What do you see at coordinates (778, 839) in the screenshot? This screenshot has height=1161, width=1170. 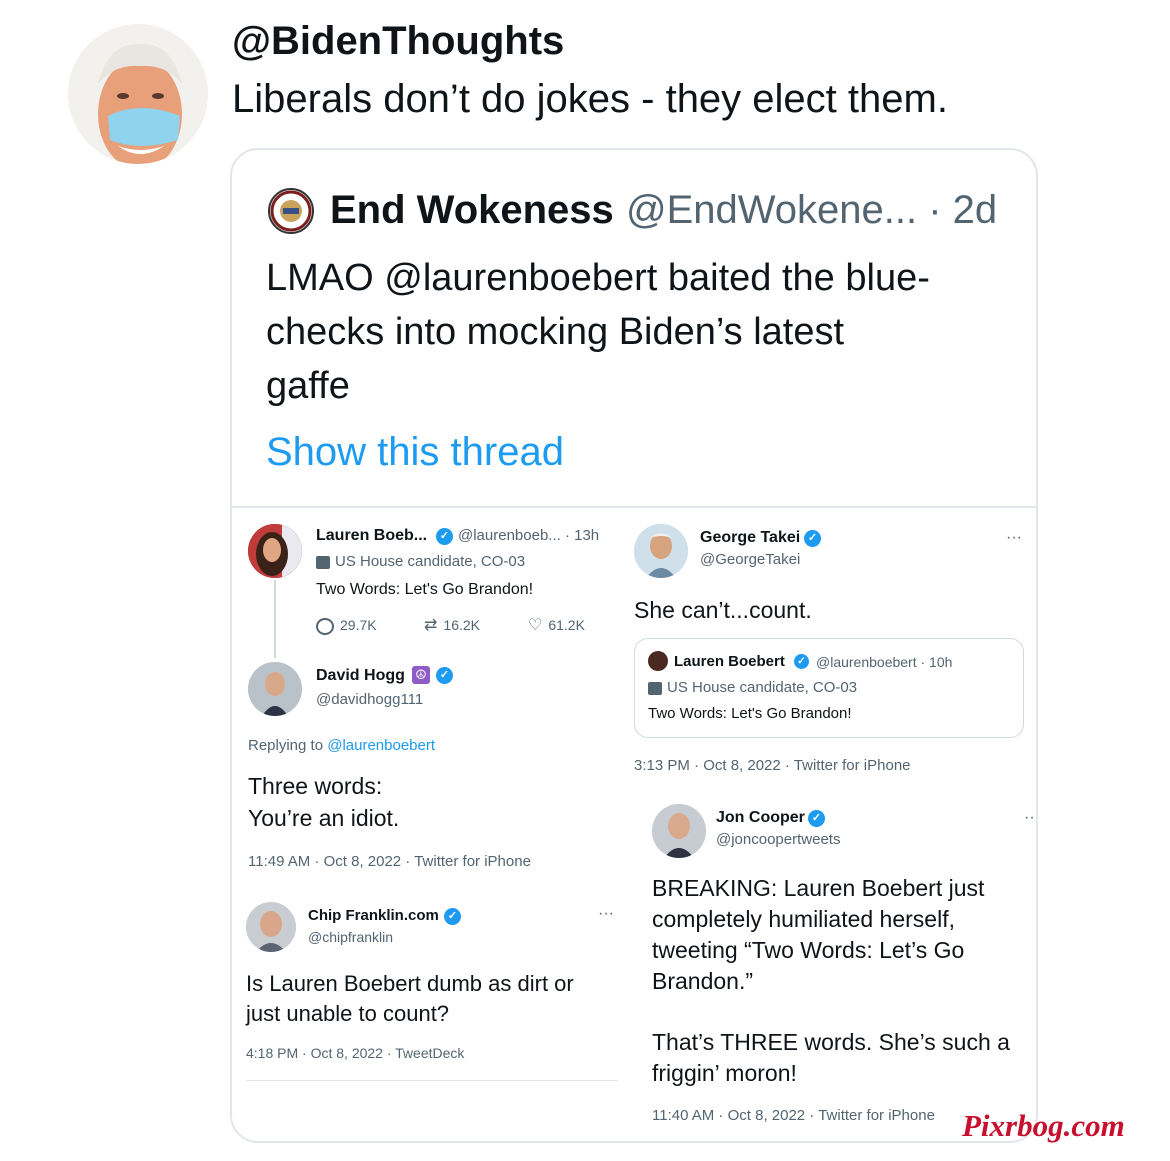 I see `cooper-handle: @joncoopertweets` at bounding box center [778, 839].